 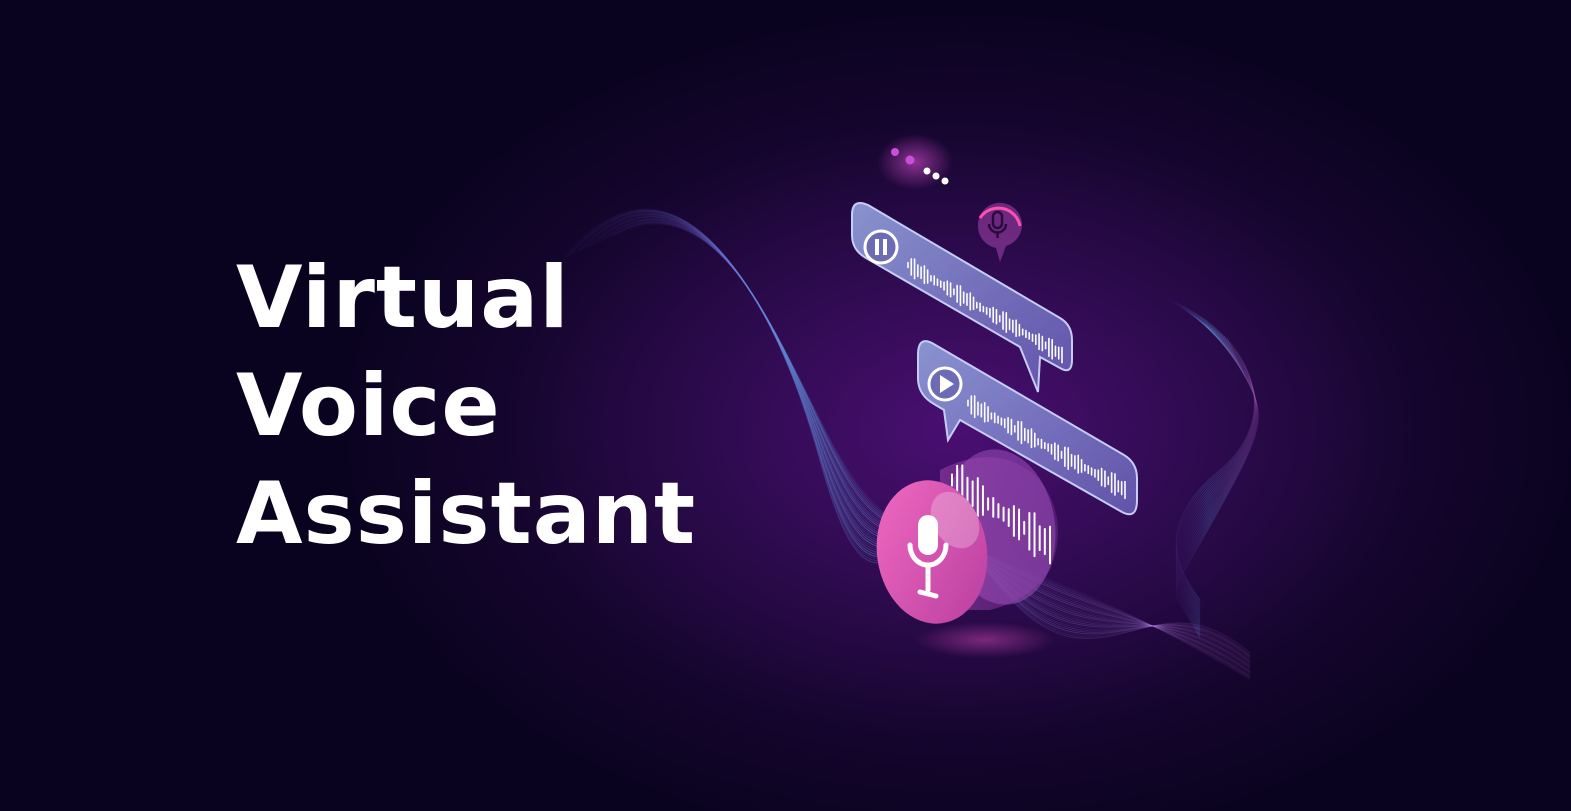 I want to click on small-microphone-bubble, so click(x=999, y=232).